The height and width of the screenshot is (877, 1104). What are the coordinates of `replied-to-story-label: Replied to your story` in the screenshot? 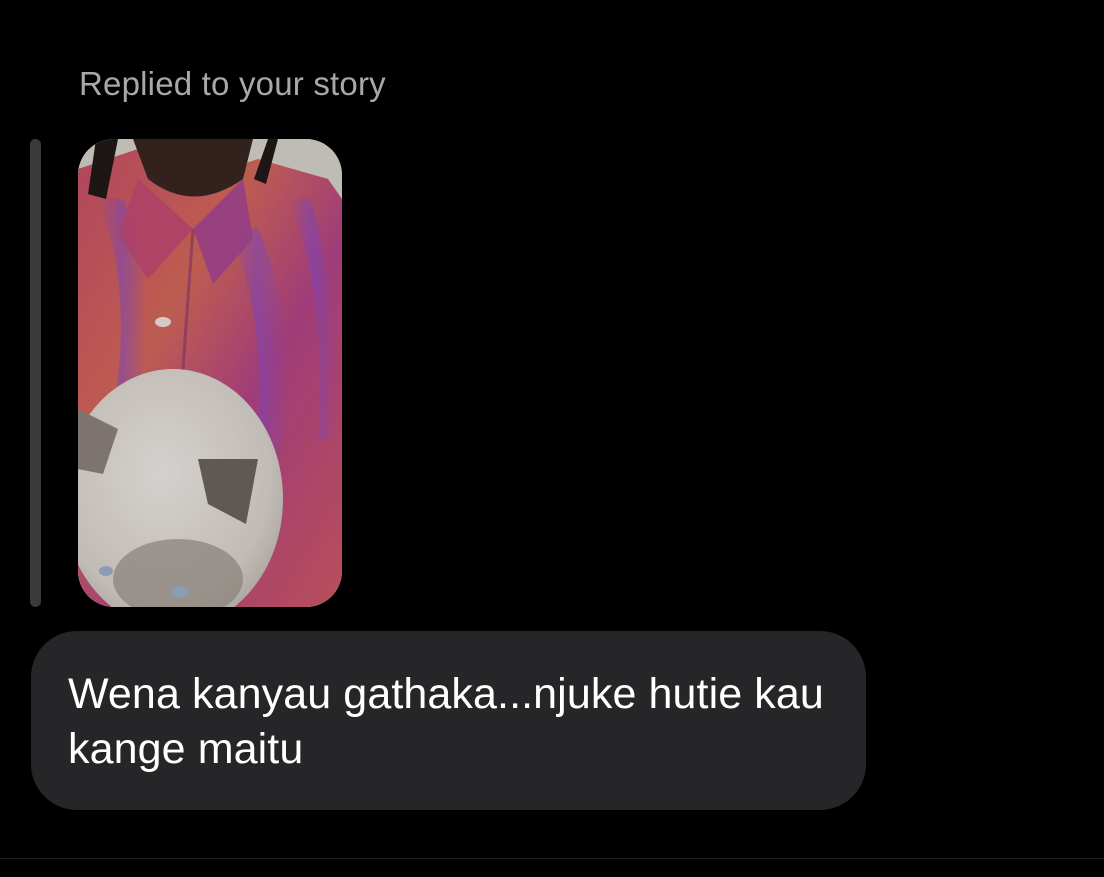 It's located at (232, 83).